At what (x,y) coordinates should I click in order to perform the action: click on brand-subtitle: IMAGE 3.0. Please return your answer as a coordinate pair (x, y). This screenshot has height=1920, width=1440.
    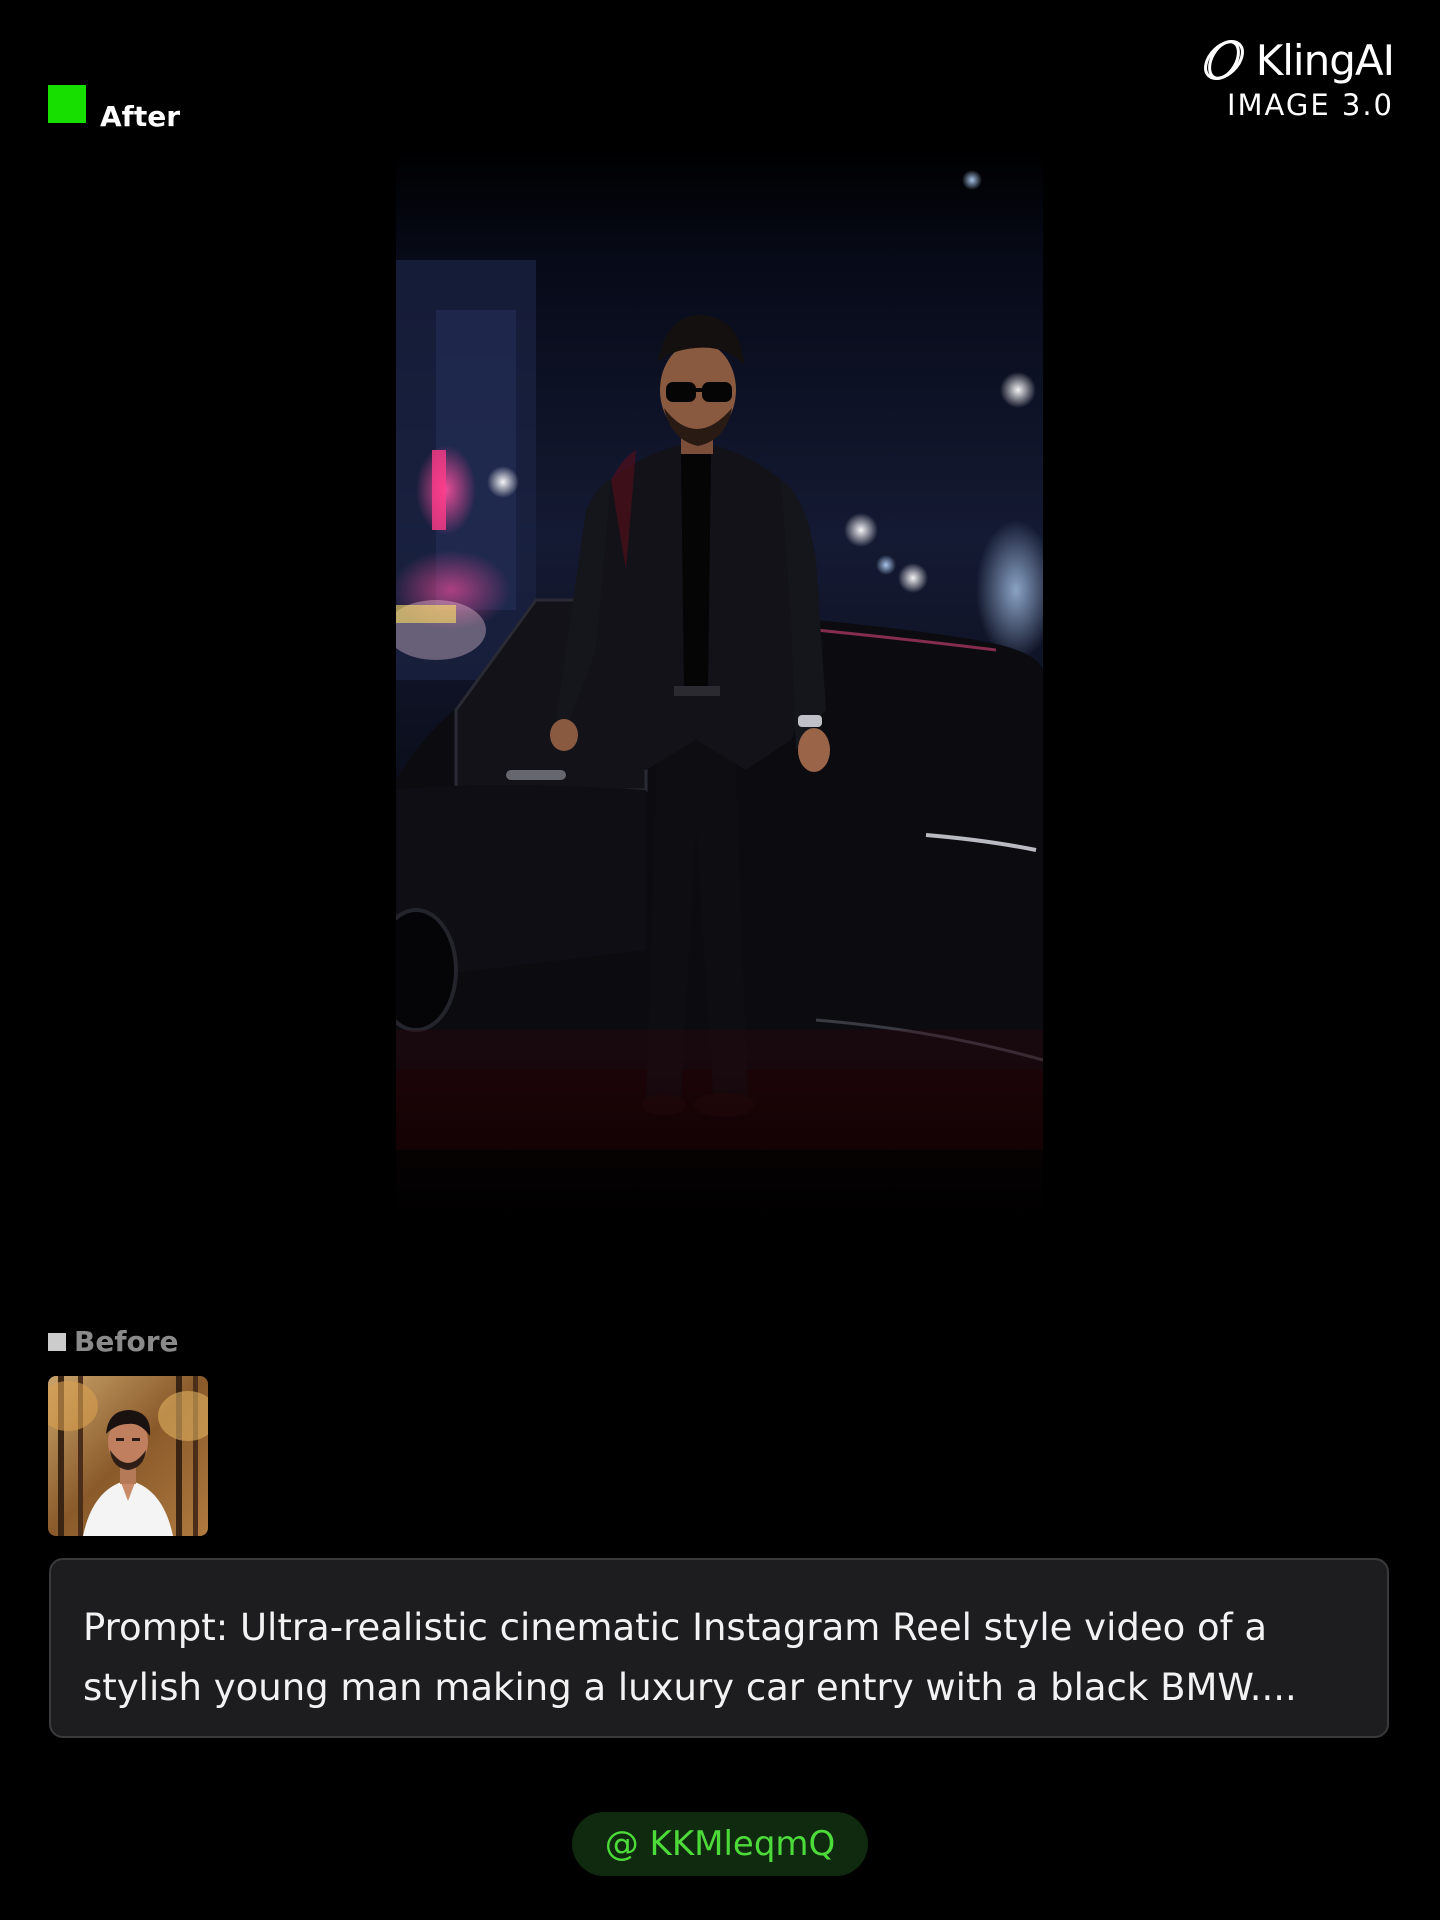
    Looking at the image, I should click on (1310, 105).